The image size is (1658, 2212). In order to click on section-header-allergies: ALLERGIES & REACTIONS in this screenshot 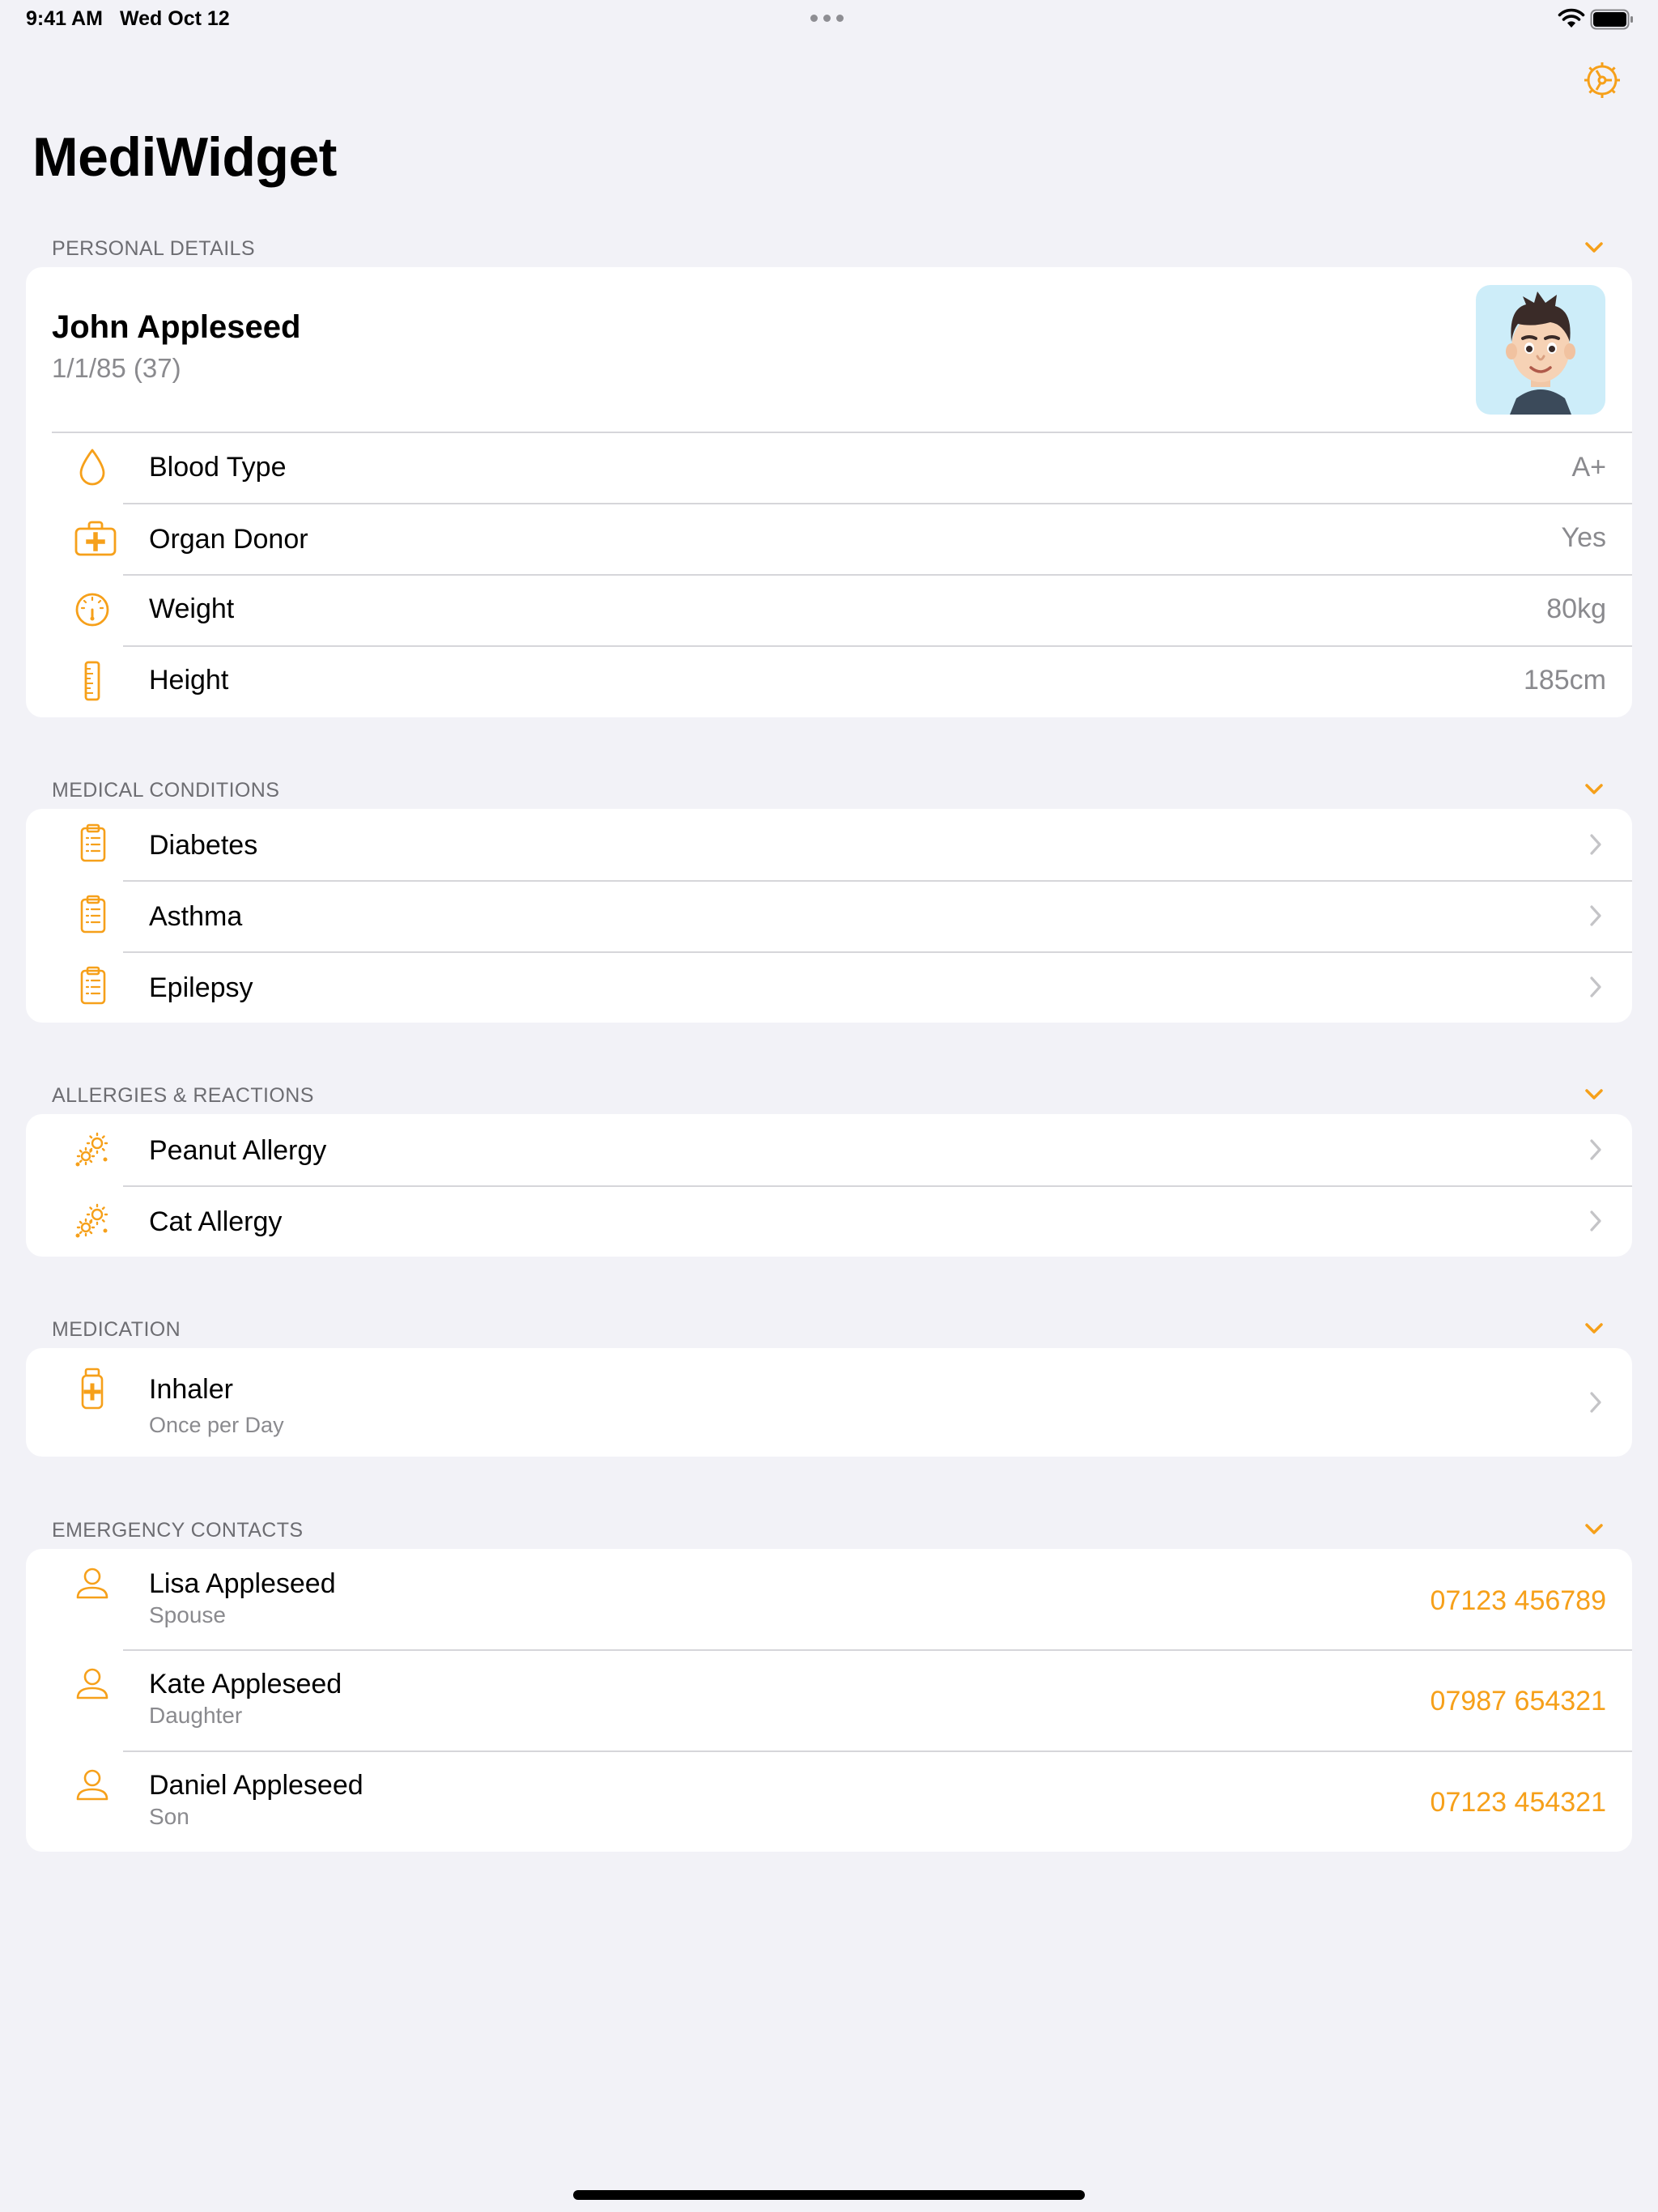, I will do `click(829, 1094)`.